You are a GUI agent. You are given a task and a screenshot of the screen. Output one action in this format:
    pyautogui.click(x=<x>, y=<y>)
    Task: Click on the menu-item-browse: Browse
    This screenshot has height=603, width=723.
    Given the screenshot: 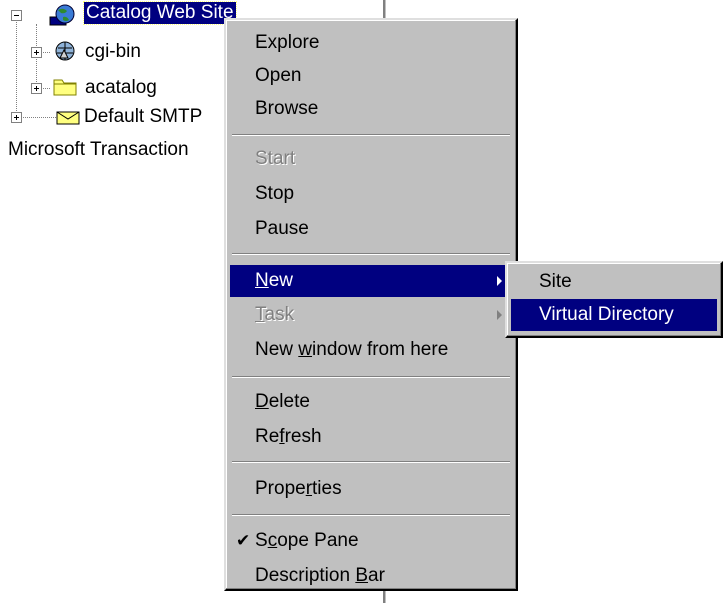 What is the action you would take?
    pyautogui.click(x=371, y=109)
    